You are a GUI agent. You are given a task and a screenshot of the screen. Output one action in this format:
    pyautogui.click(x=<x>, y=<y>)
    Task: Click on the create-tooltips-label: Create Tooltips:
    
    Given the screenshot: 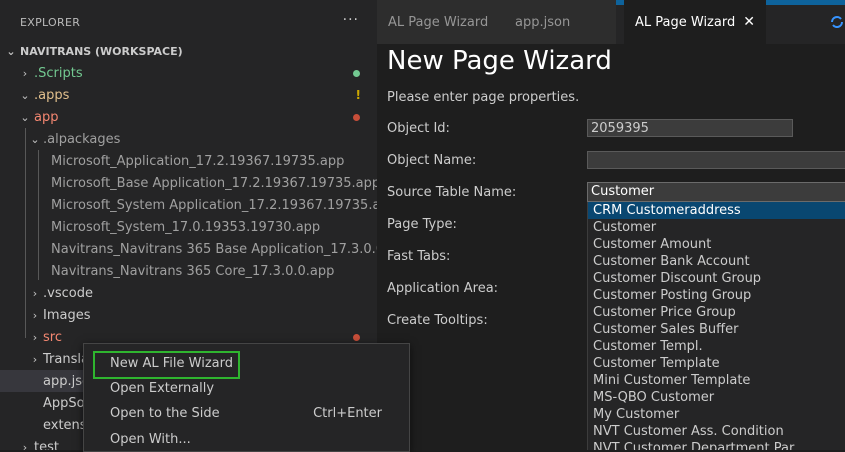 What is the action you would take?
    pyautogui.click(x=437, y=320)
    